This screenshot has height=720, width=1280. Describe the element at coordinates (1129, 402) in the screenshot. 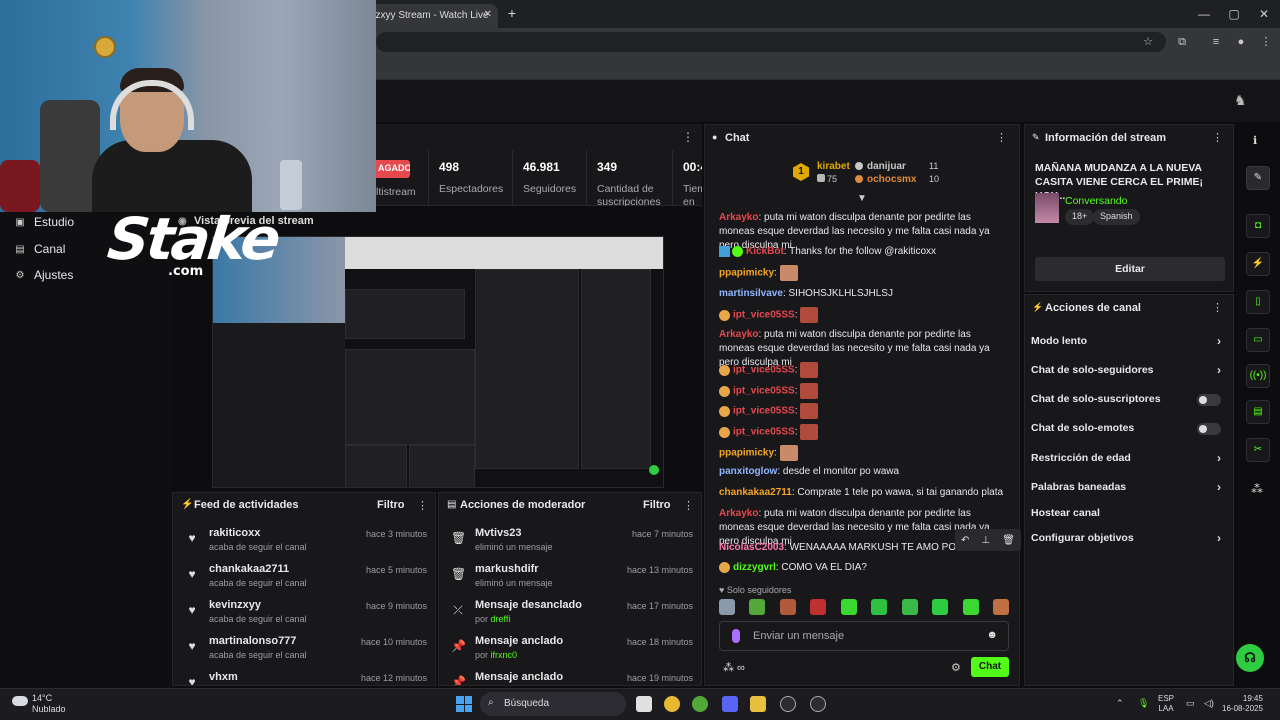

I see `action-subscribers-only: Chat de solo-suscriptores` at that location.